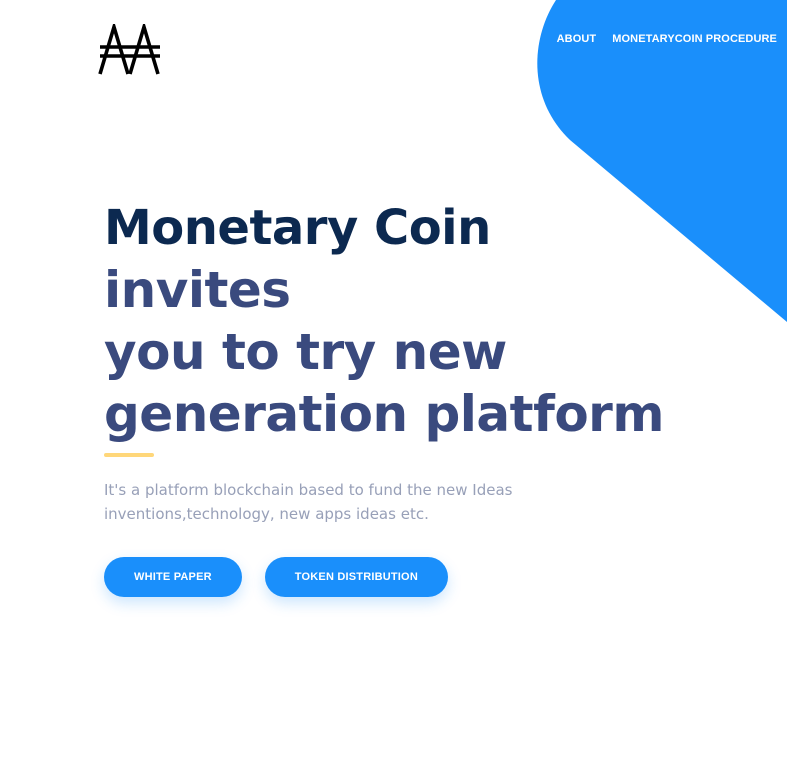  What do you see at coordinates (297, 228) in the screenshot?
I see `headline-brand: Monetary Coin` at bounding box center [297, 228].